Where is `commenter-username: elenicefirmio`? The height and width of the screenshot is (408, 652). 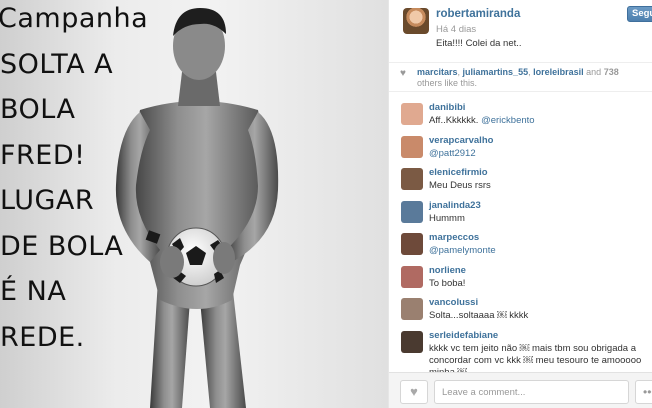
commenter-username: elenicefirmio is located at coordinates (458, 172).